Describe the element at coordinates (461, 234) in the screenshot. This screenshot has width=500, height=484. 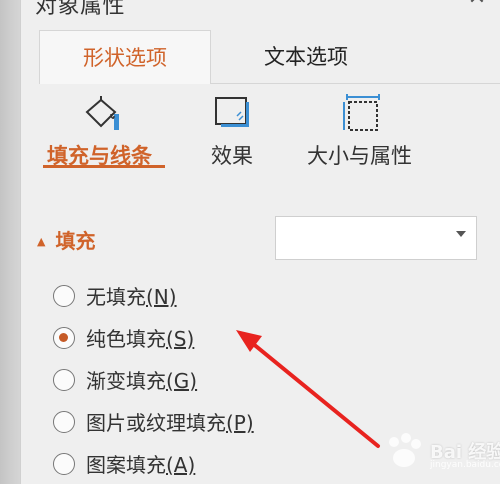
I see `chevron-down-icon` at that location.